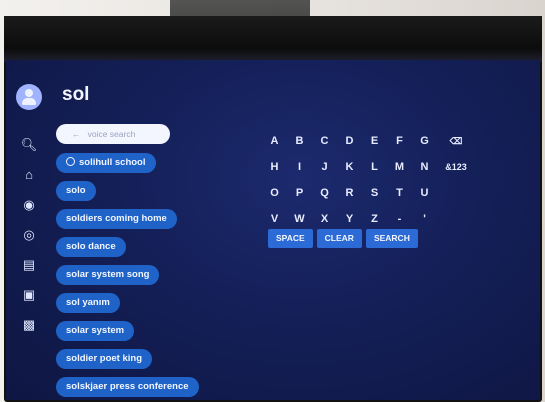 The height and width of the screenshot is (402, 545). I want to click on target-icon: ◎, so click(29, 235).